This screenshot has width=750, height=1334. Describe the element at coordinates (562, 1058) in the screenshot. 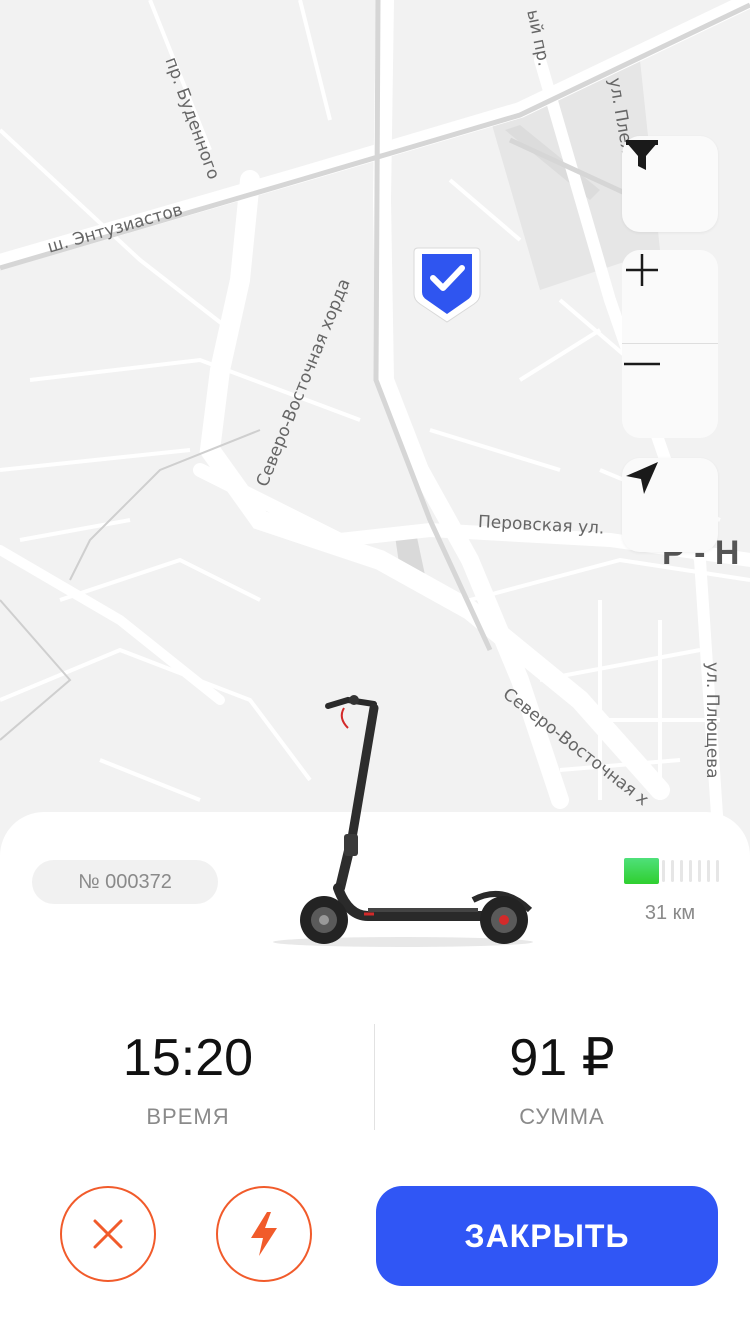

I see `sum-value: 91 ₽` at that location.